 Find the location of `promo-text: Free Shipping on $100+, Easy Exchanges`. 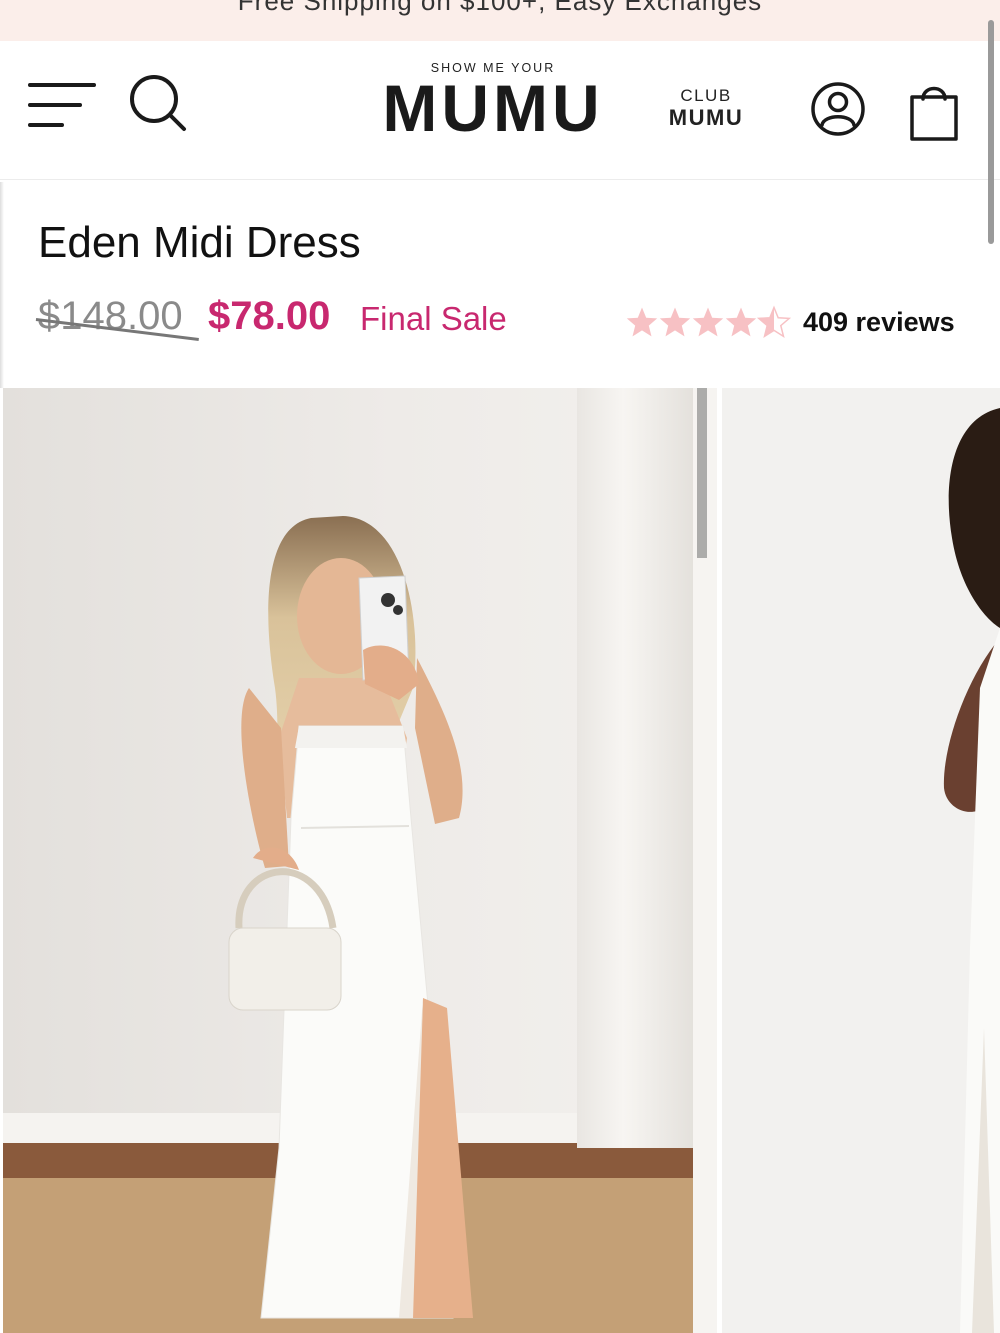

promo-text: Free Shipping on $100+, Easy Exchanges is located at coordinates (500, 8).